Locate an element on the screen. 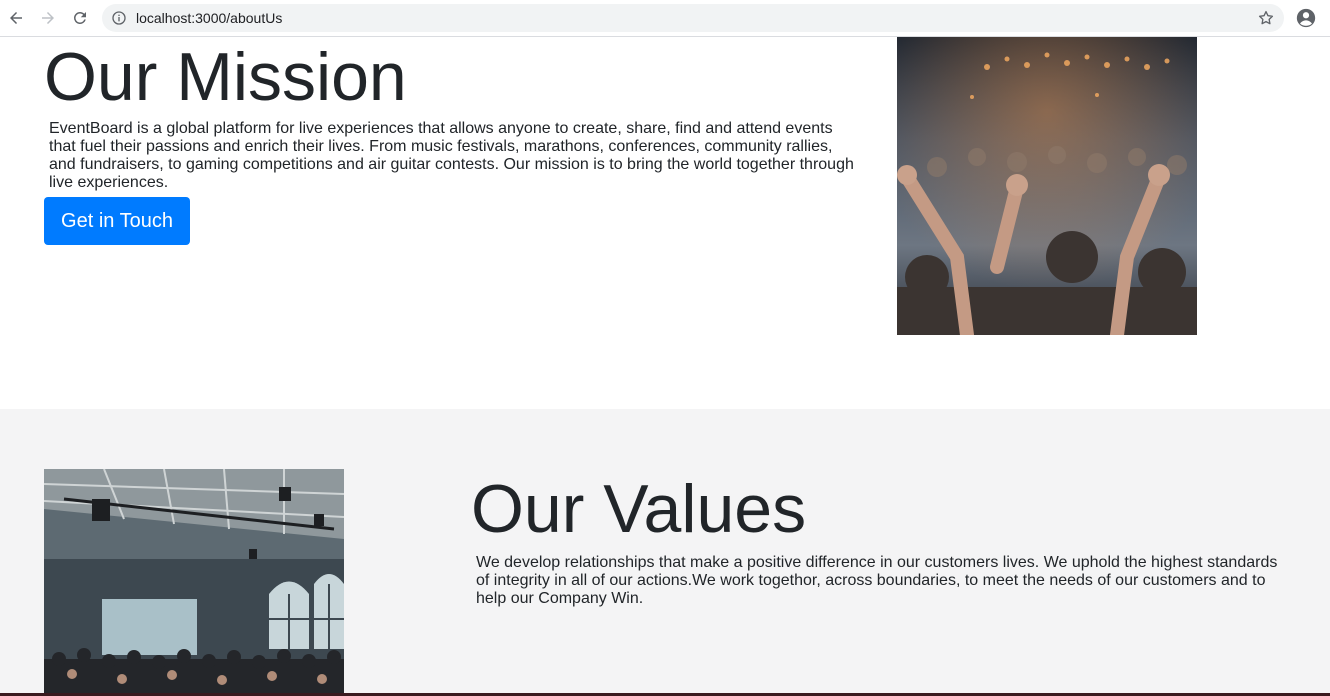 Image resolution: width=1330 pixels, height=696 pixels. mission-title: Our Mission is located at coordinates (225, 77).